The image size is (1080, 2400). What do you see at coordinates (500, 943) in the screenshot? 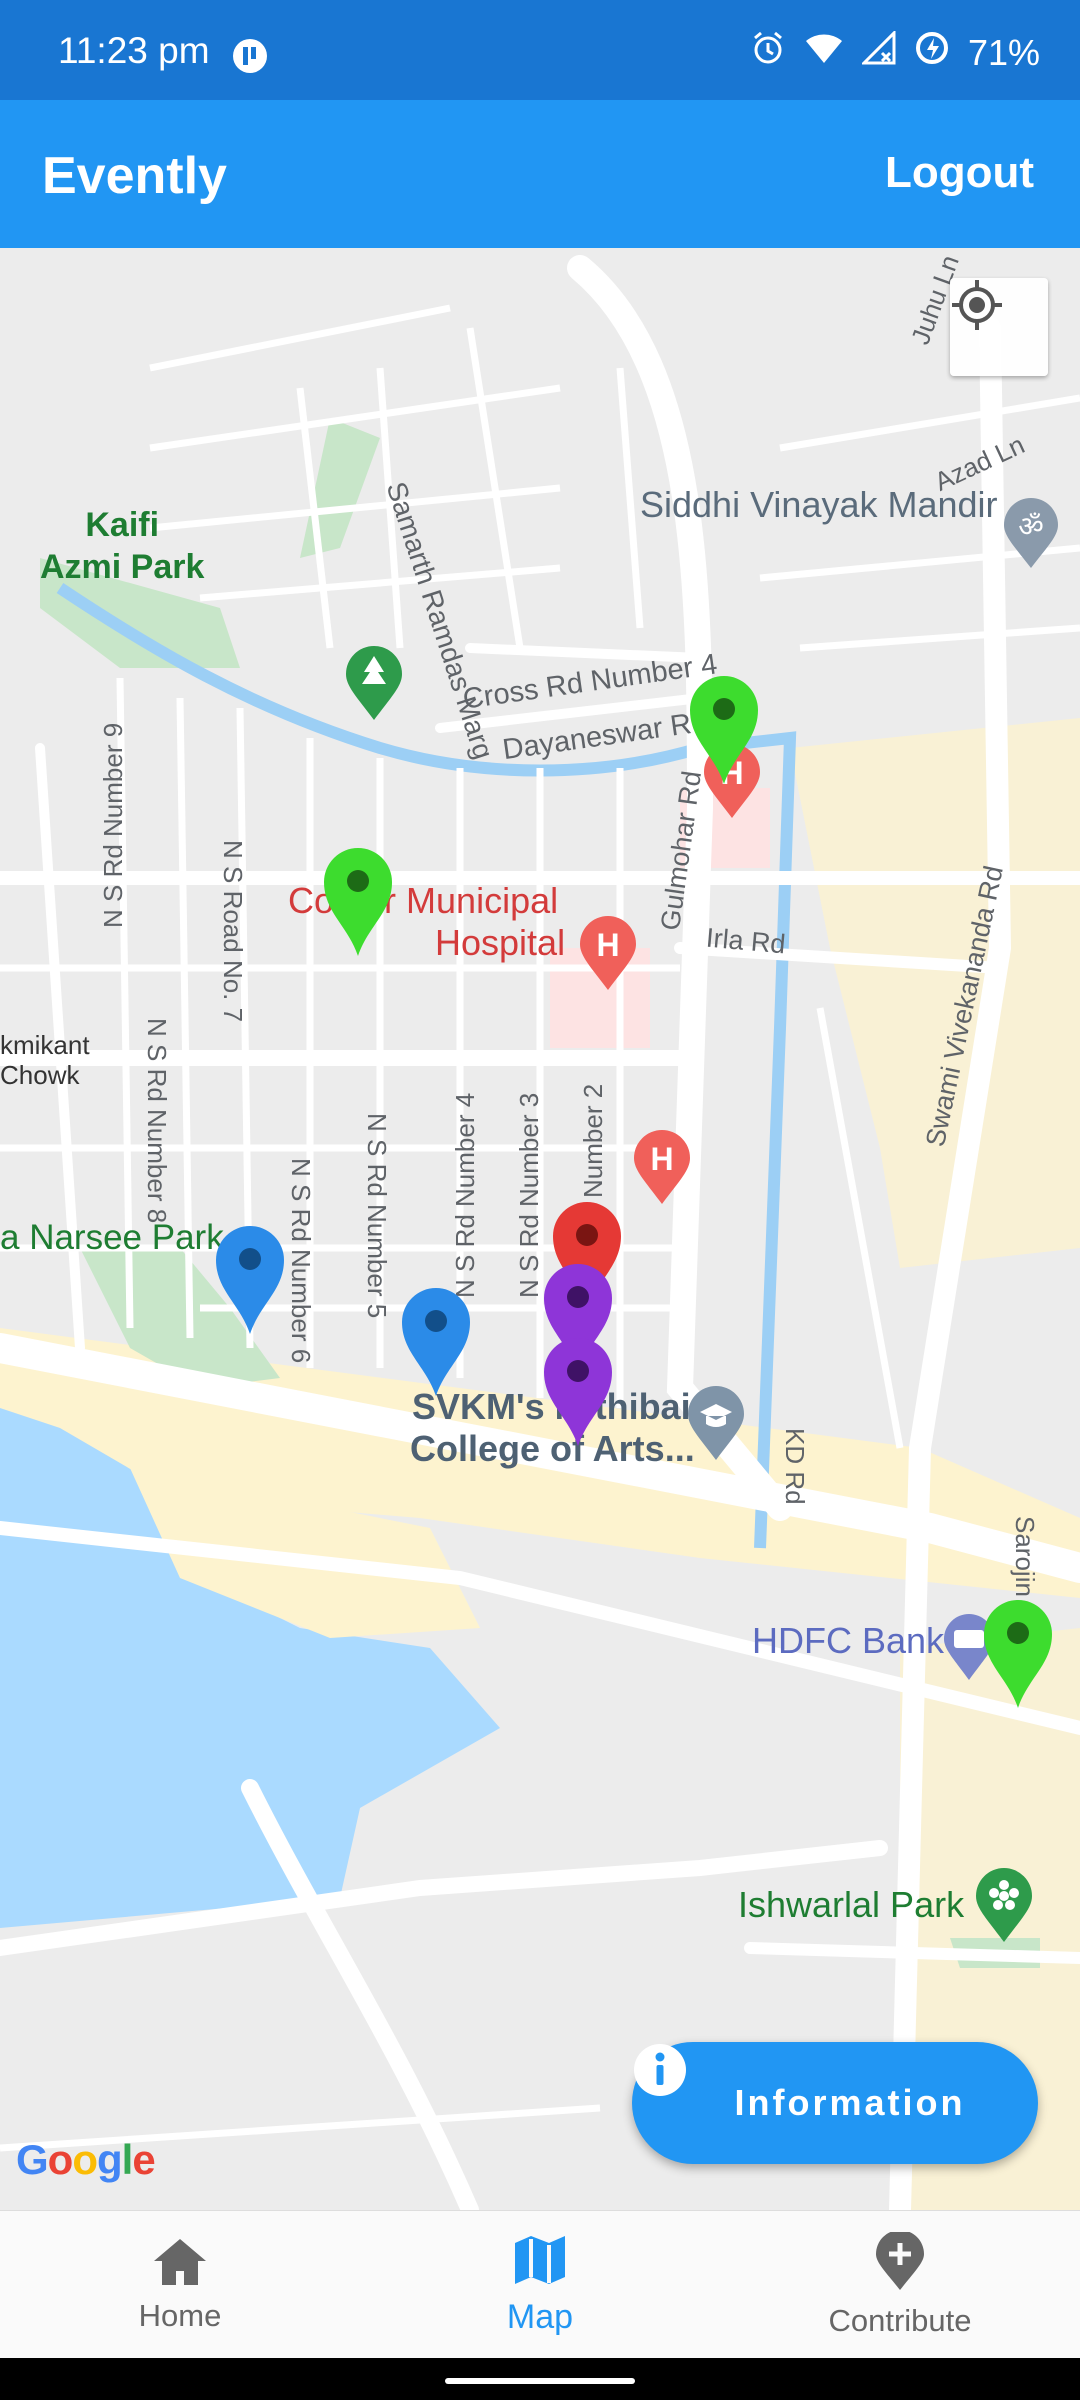
I see `hospital-label-cooper-line2: Hospital` at bounding box center [500, 943].